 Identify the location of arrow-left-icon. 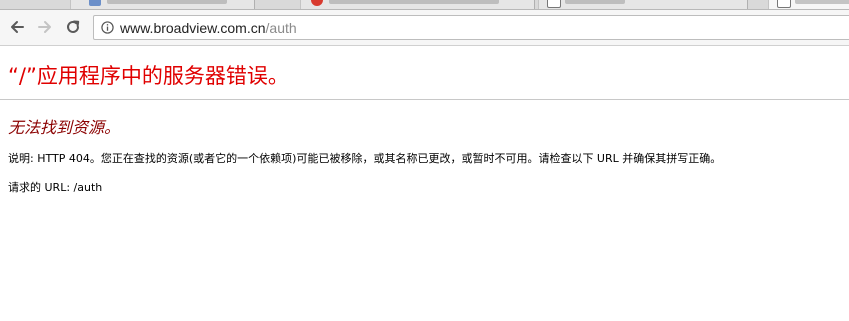
(17, 27).